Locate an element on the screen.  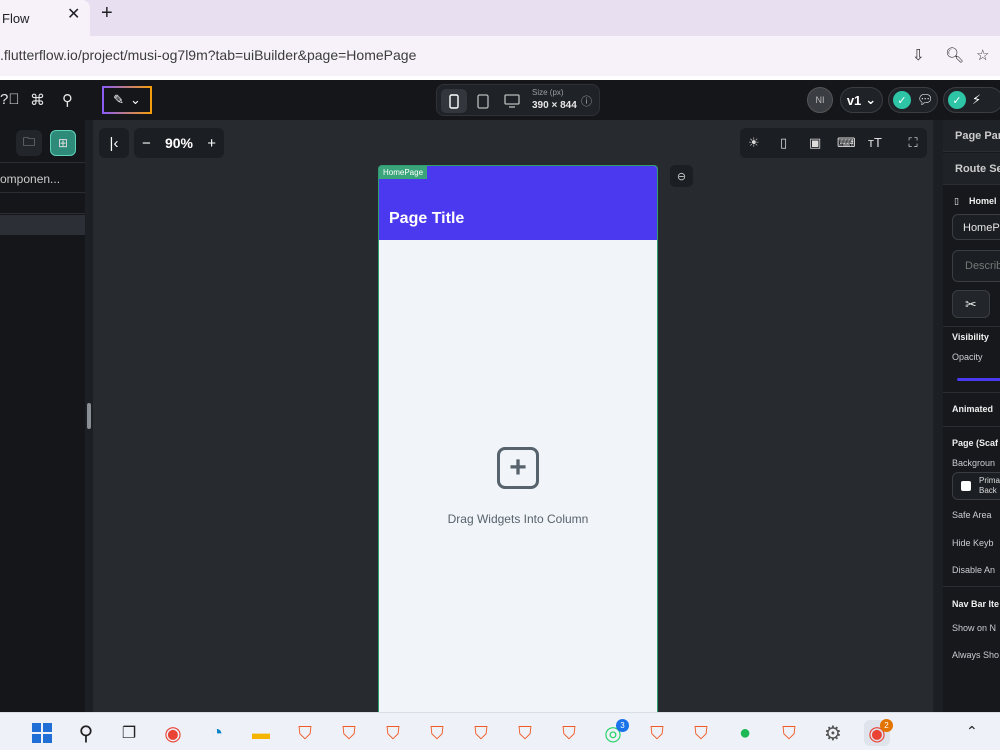
phone-device-button is located at coordinates (454, 101).